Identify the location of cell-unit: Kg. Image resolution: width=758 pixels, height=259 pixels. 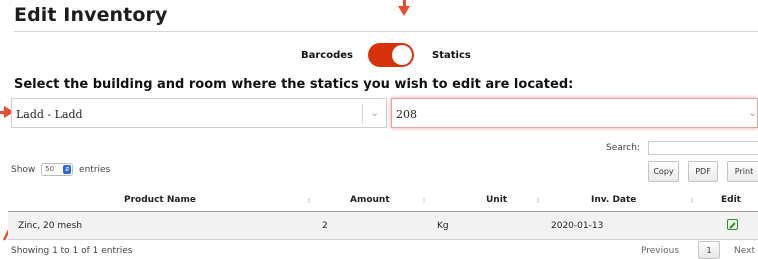
(443, 226).